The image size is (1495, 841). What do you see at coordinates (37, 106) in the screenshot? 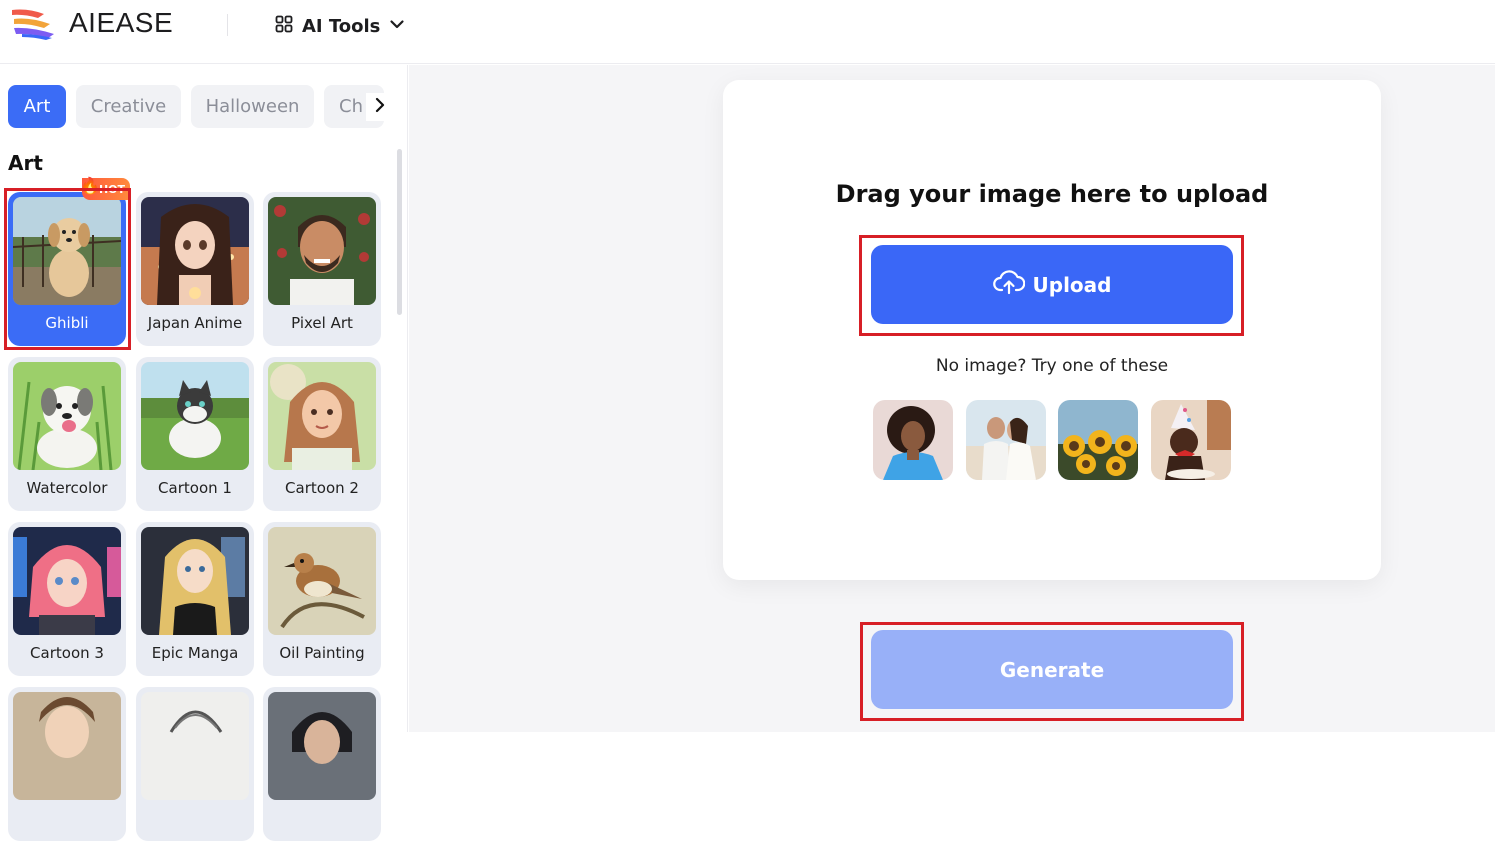
I see `tab-art: Art` at bounding box center [37, 106].